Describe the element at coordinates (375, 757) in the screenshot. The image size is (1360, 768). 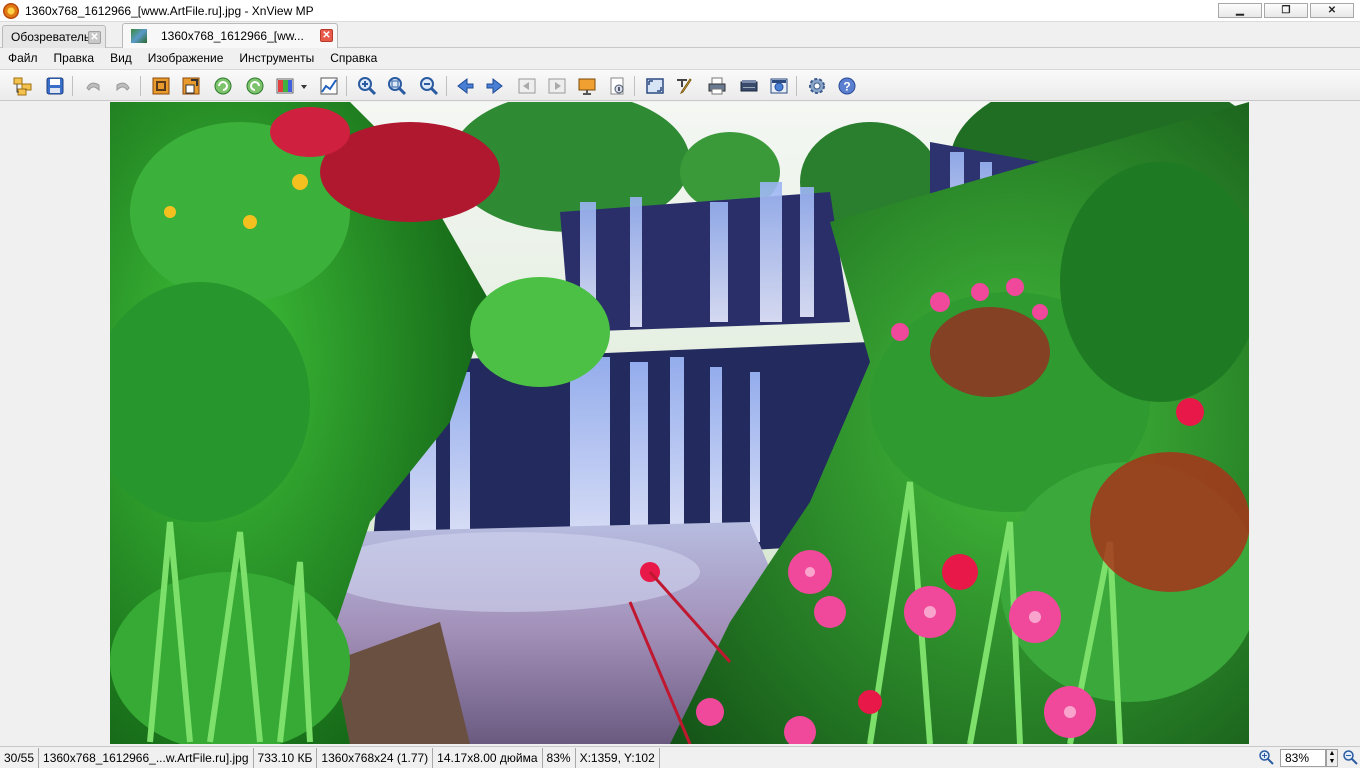
I see `status-dimensions: 1360x768x24 (1.77)` at that location.